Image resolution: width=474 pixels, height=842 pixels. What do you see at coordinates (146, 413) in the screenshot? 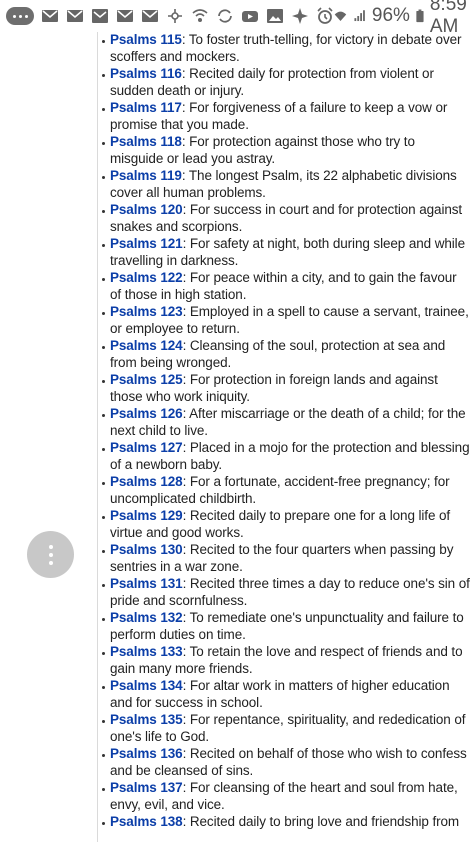
I see `psalm-link: Psalms 126` at bounding box center [146, 413].